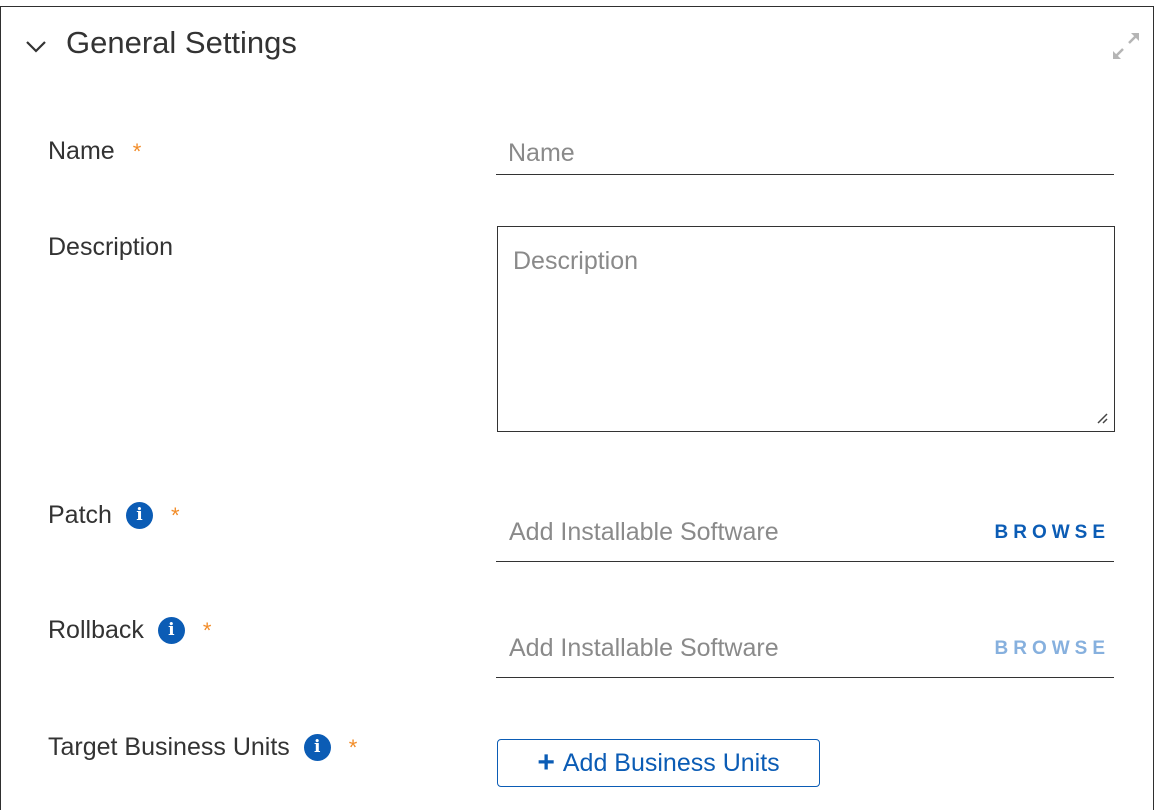  I want to click on description-textarea, so click(806, 329).